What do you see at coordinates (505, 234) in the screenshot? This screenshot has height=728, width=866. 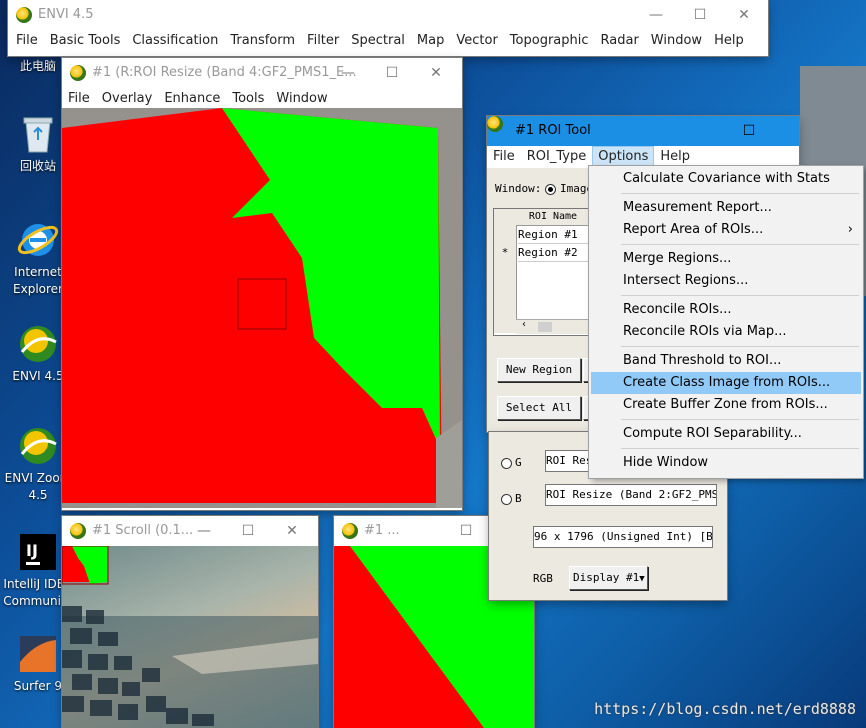 I see `row-marker` at bounding box center [505, 234].